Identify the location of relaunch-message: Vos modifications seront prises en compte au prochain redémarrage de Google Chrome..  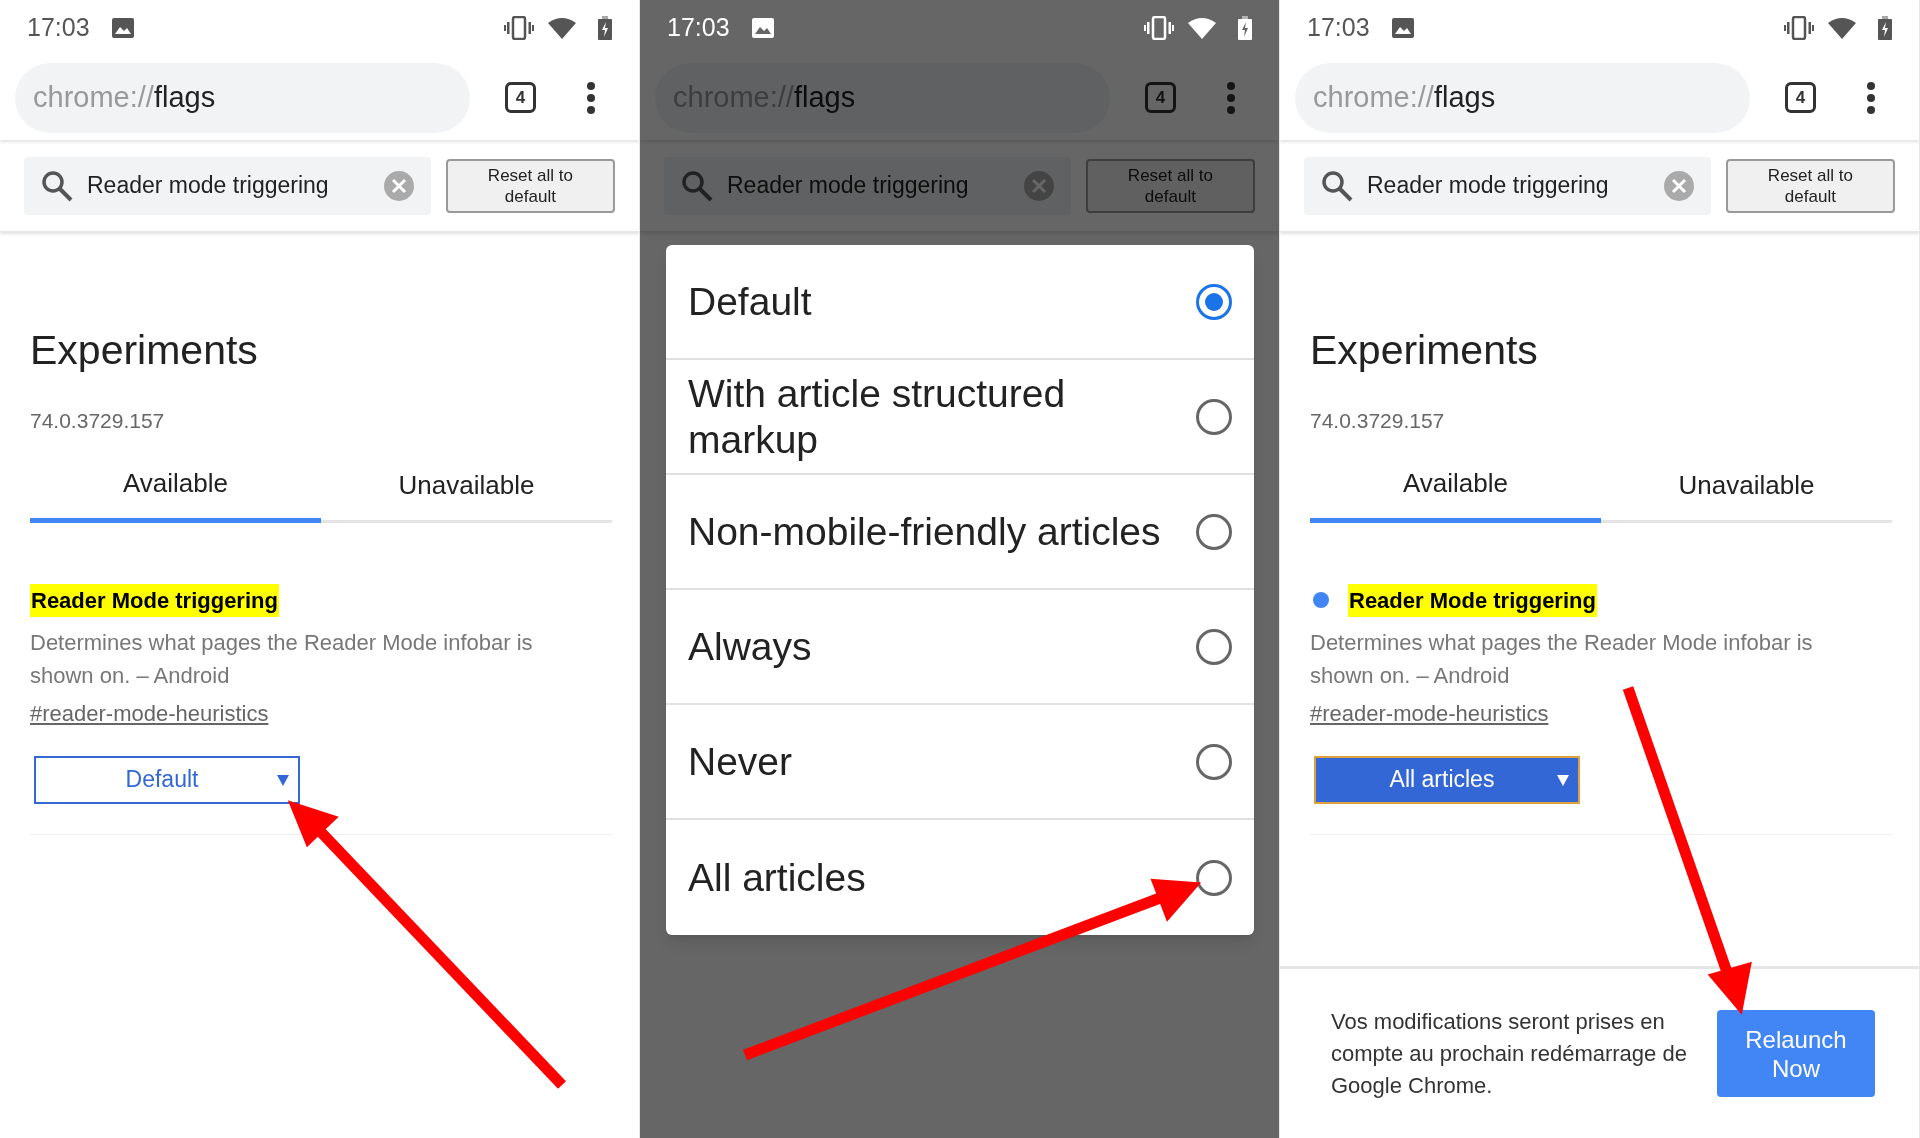
(1509, 1053).